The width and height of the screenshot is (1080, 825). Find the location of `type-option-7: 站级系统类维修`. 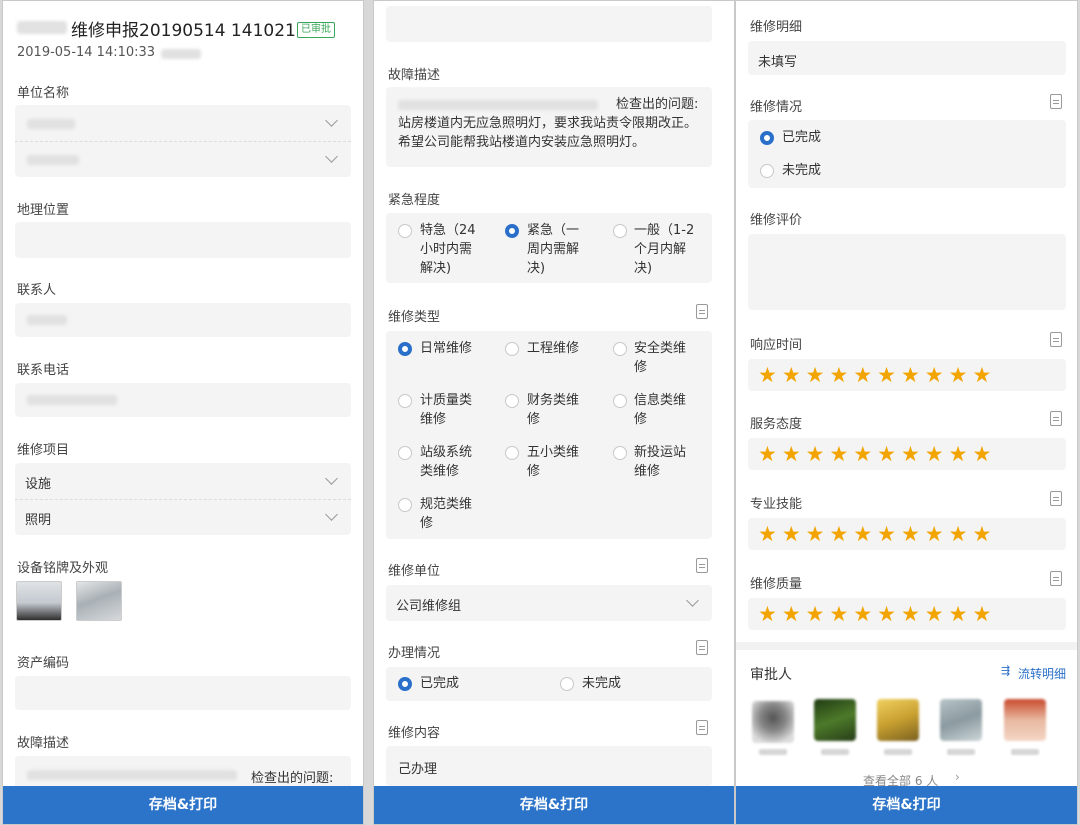

type-option-7: 站级系统类维修 is located at coordinates (452, 462).